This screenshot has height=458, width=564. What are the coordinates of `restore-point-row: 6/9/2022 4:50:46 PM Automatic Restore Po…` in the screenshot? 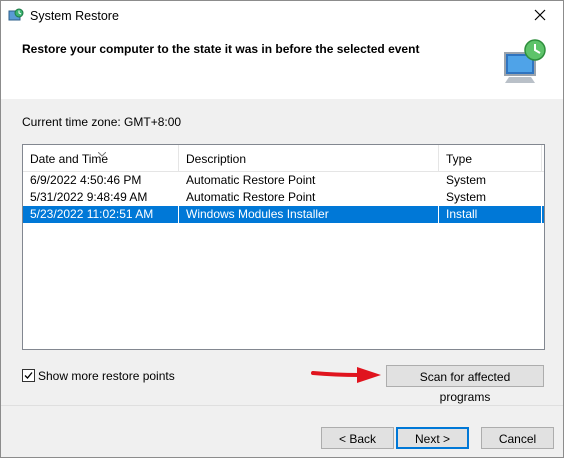 It's located at (283, 180).